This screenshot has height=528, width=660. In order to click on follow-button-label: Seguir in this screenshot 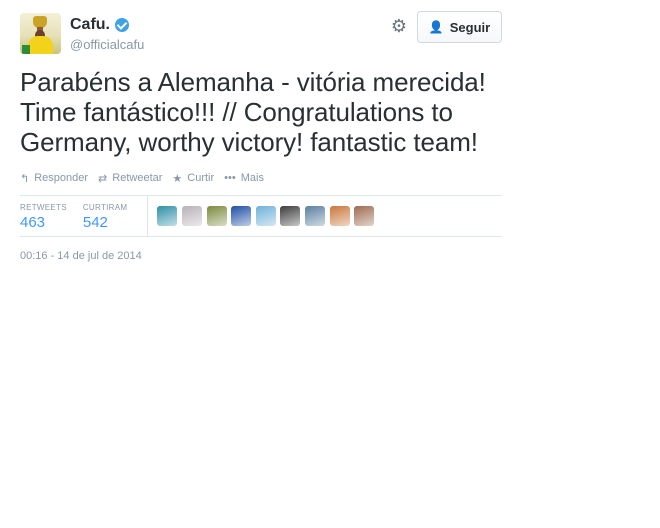, I will do `click(470, 27)`.